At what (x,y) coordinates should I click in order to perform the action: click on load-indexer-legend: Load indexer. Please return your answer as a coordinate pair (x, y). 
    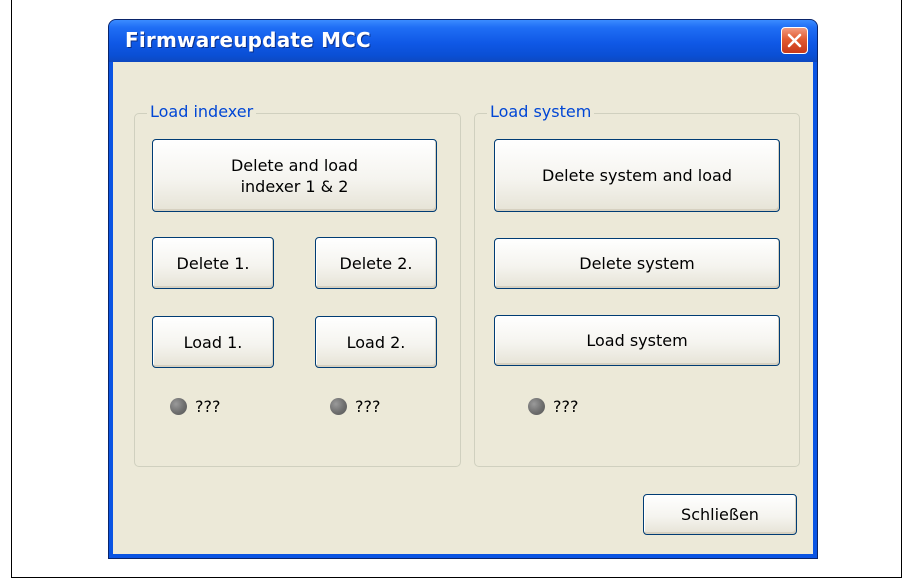
    Looking at the image, I should click on (202, 112).